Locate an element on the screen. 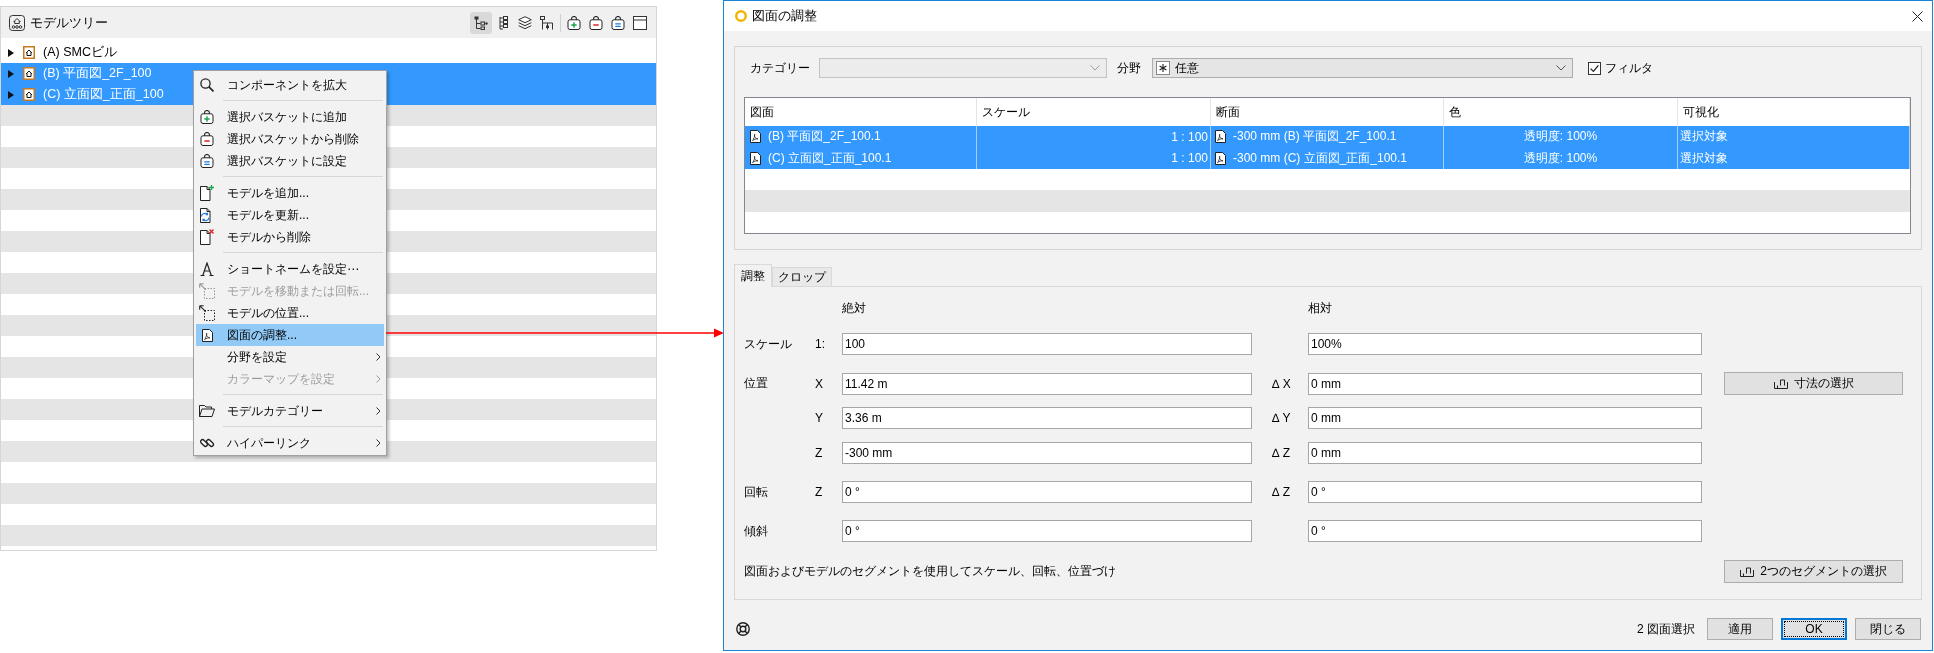  table-cell: (C) 立面図_正面_100.1 is located at coordinates (830, 158).